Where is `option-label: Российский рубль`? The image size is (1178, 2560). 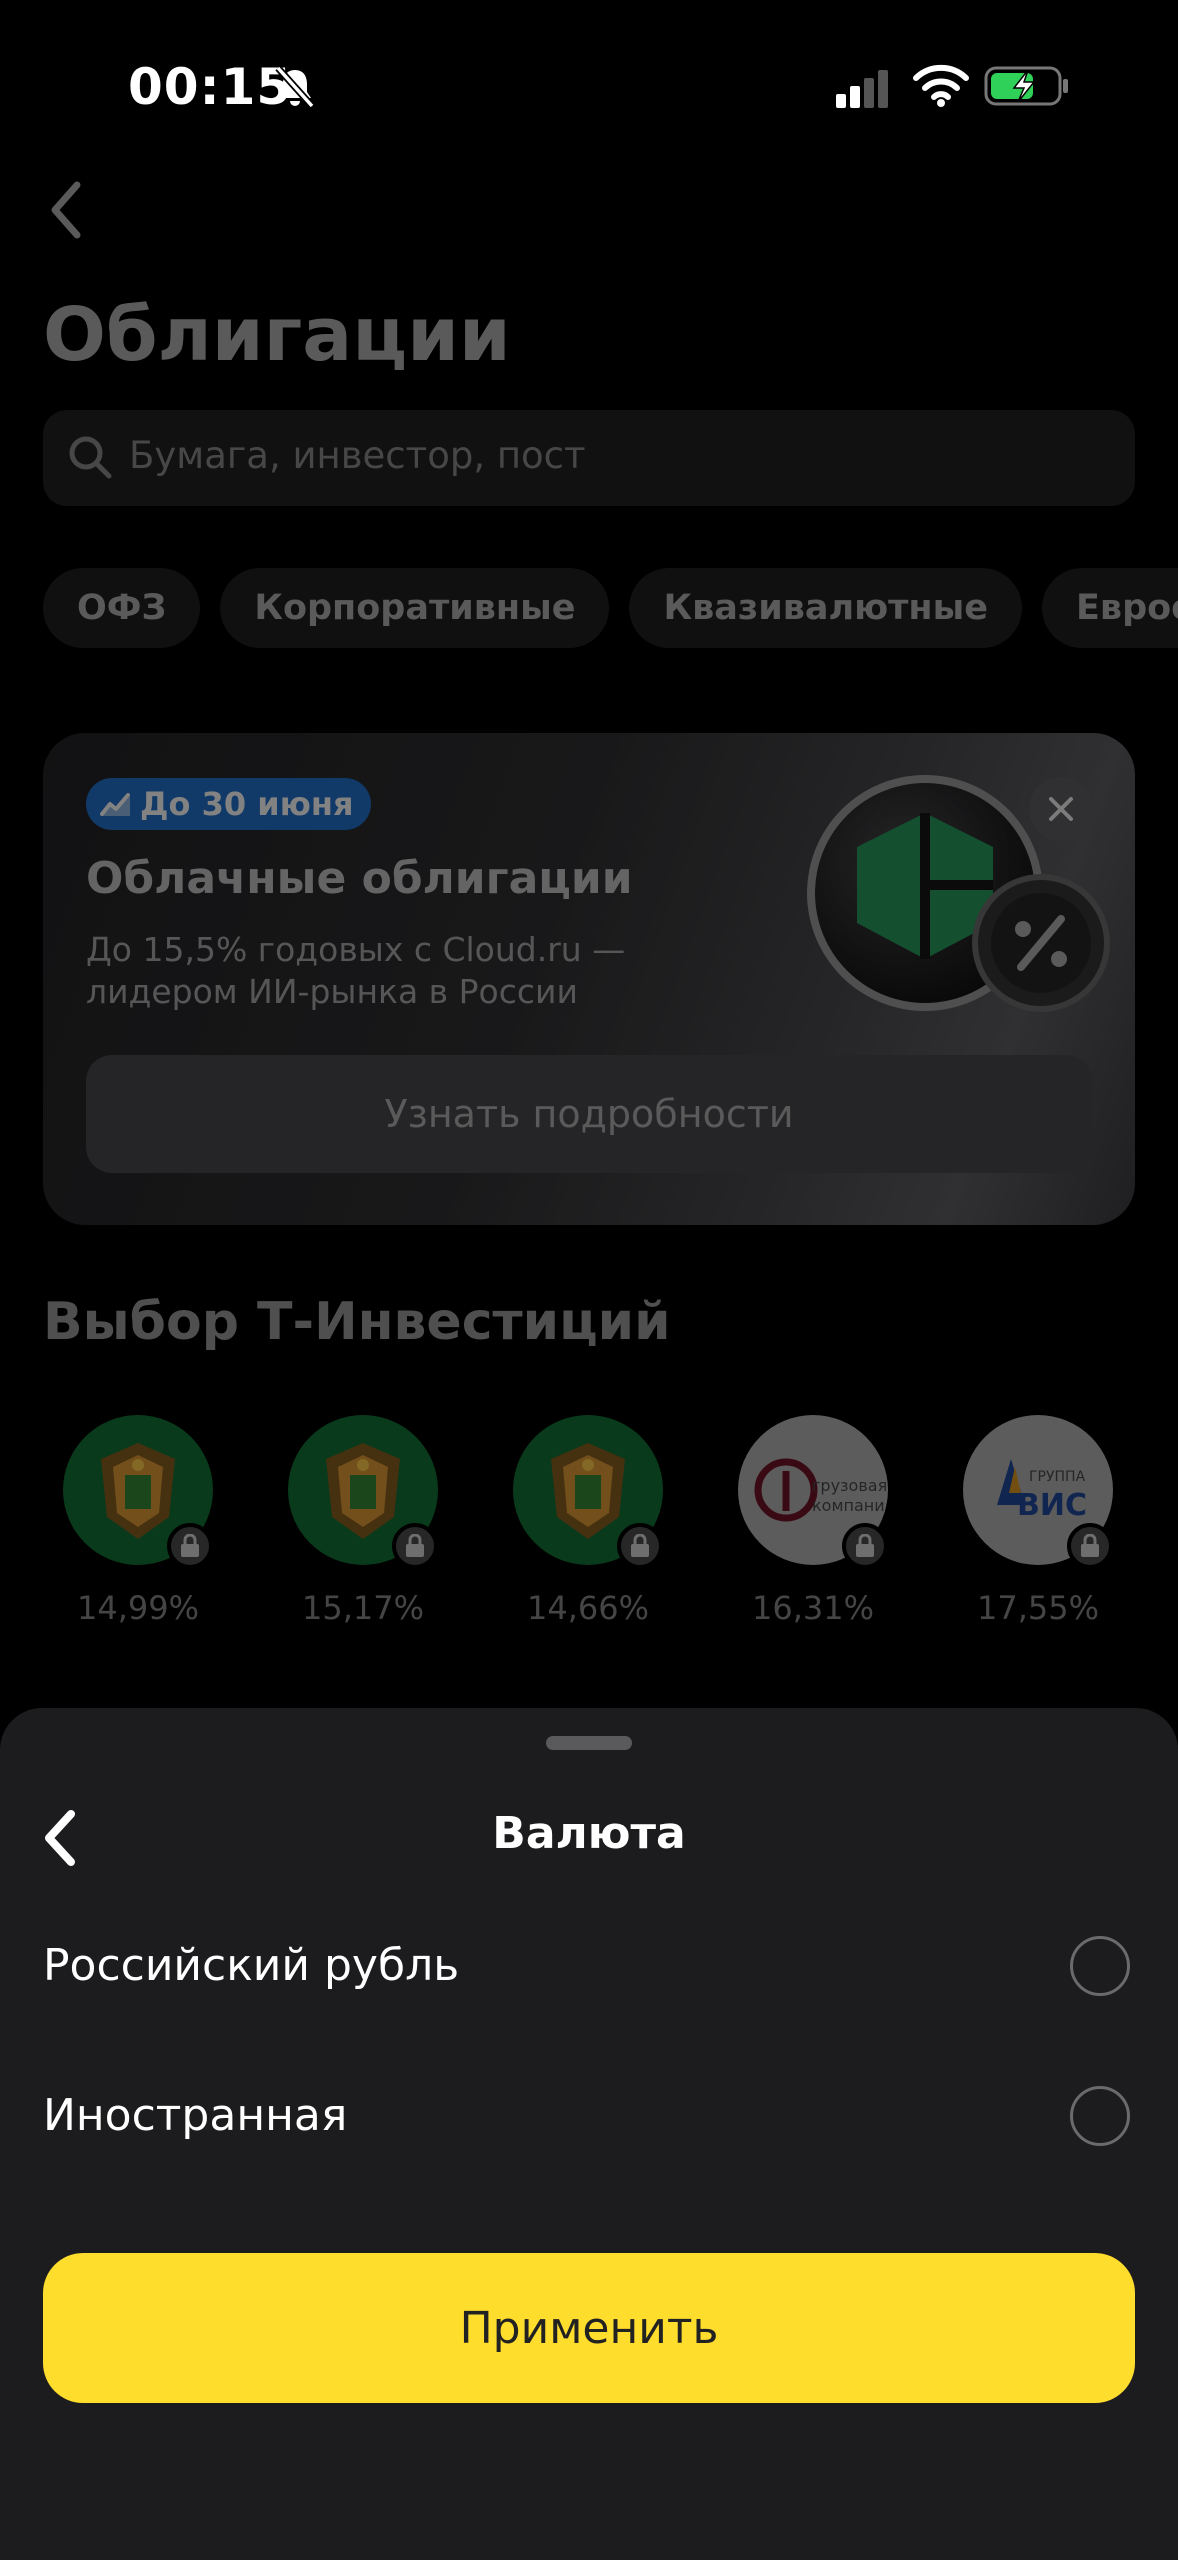
option-label: Российский рубль is located at coordinates (251, 1965).